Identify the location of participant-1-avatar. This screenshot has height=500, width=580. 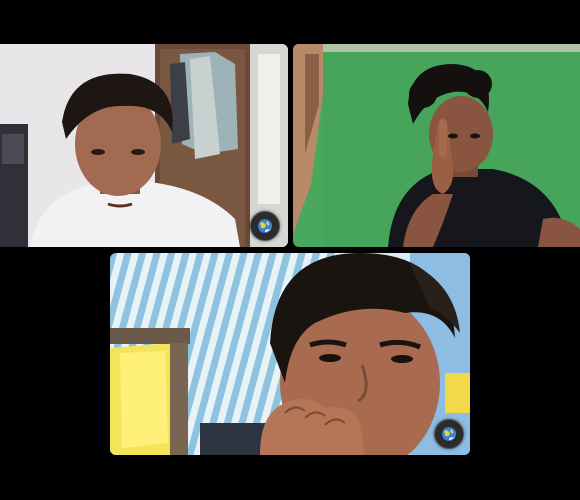
(265, 226).